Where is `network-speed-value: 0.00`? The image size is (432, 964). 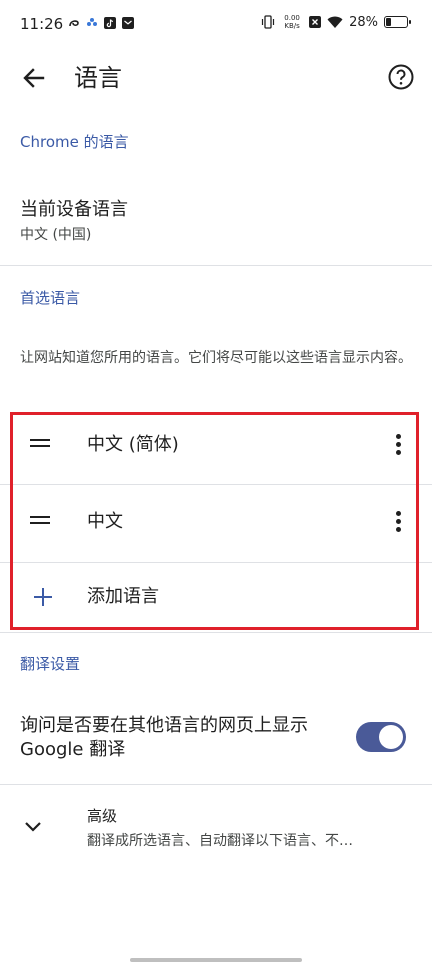 network-speed-value: 0.00 is located at coordinates (292, 18).